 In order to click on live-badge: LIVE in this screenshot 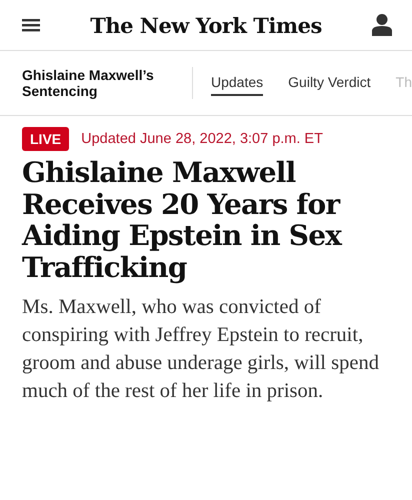, I will do `click(46, 139)`.